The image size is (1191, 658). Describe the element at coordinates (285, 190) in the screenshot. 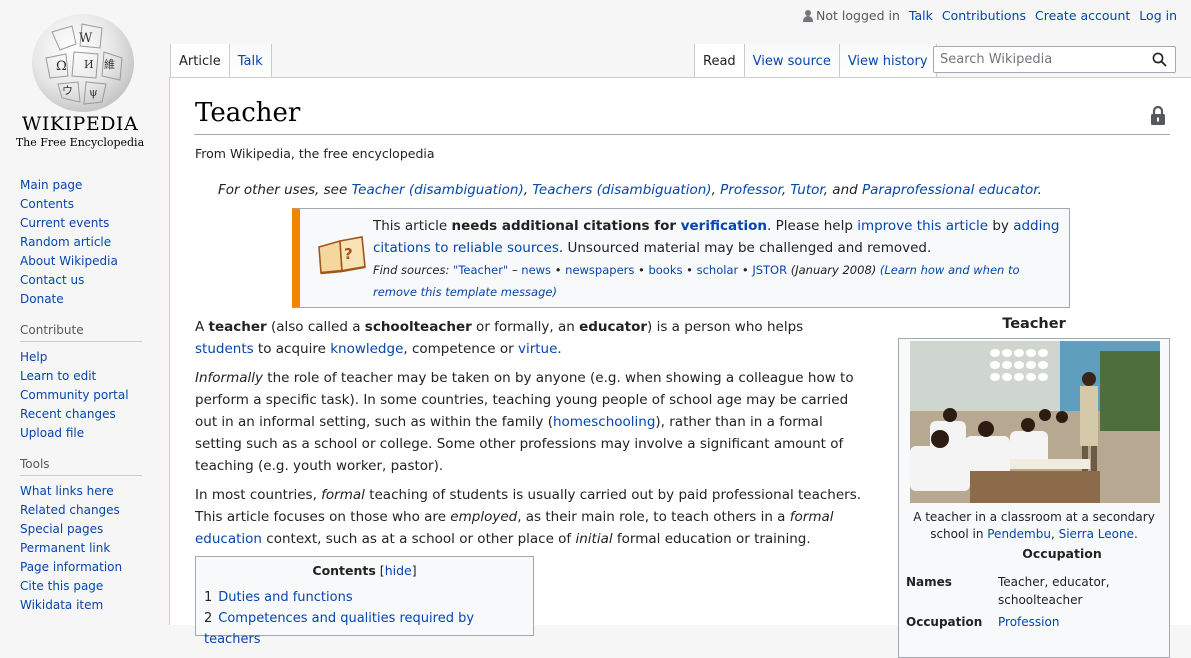

I see `hatnote-text: For other uses, see` at that location.